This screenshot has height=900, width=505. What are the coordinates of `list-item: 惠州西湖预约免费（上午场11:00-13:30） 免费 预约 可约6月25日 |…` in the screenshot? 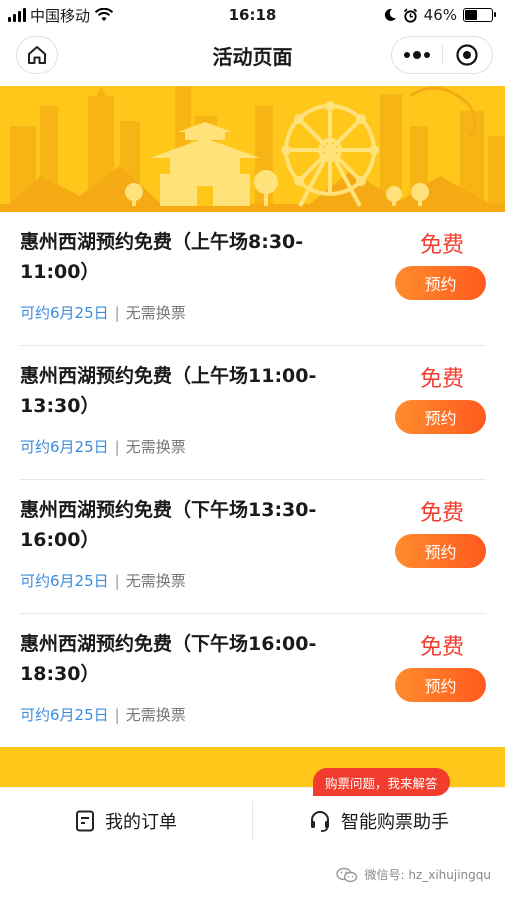 It's located at (253, 413).